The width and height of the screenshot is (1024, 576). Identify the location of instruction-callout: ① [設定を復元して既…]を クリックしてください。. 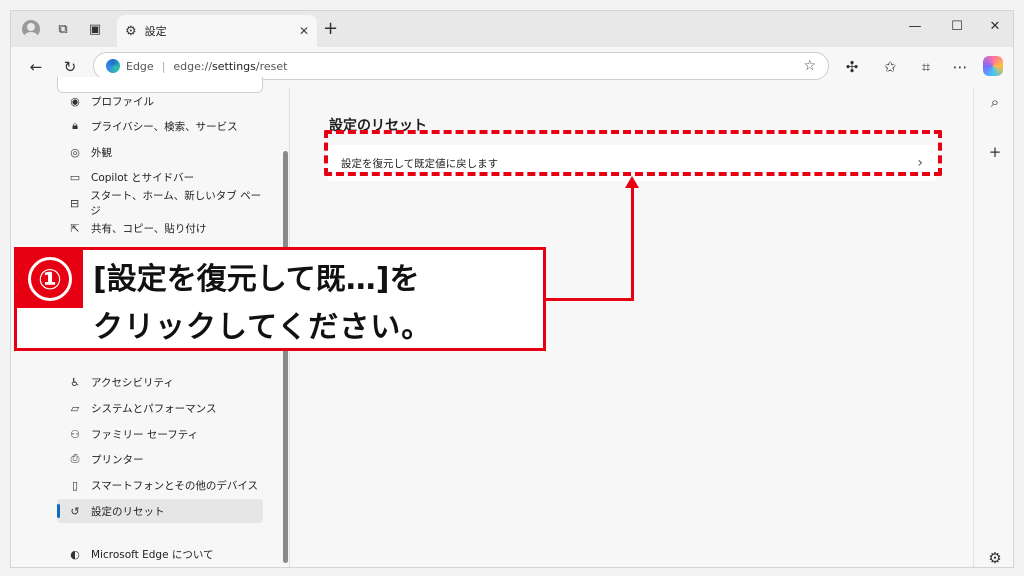
(280, 299).